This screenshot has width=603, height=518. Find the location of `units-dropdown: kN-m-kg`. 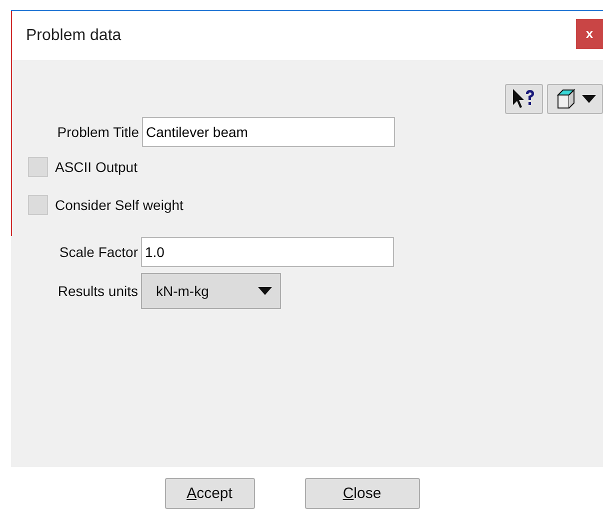

units-dropdown: kN-m-kg is located at coordinates (211, 291).